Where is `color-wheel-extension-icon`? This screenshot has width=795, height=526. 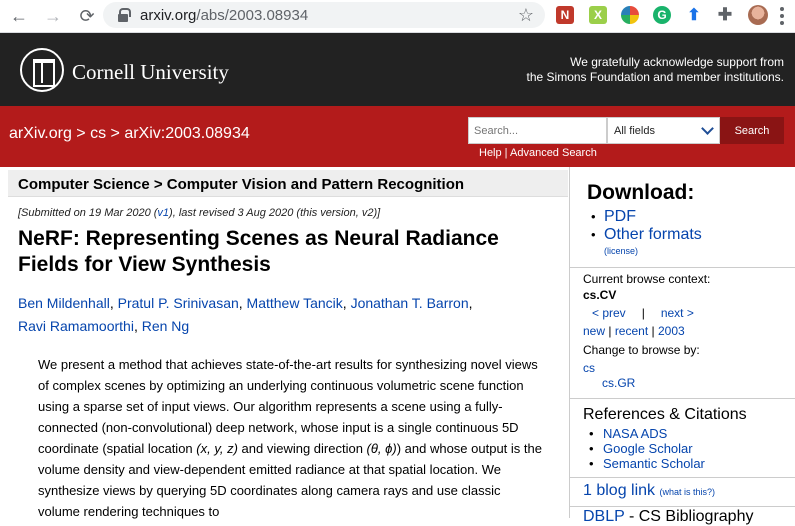
color-wheel-extension-icon is located at coordinates (630, 15).